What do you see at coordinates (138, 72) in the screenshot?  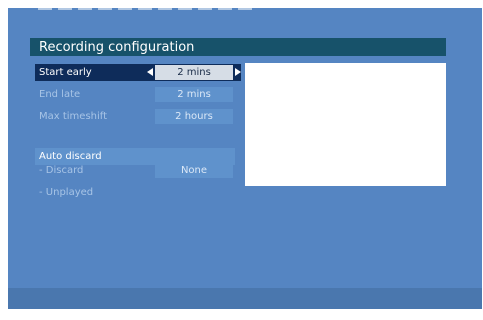 I see `setting-row-start-early: Start early 2 mins` at bounding box center [138, 72].